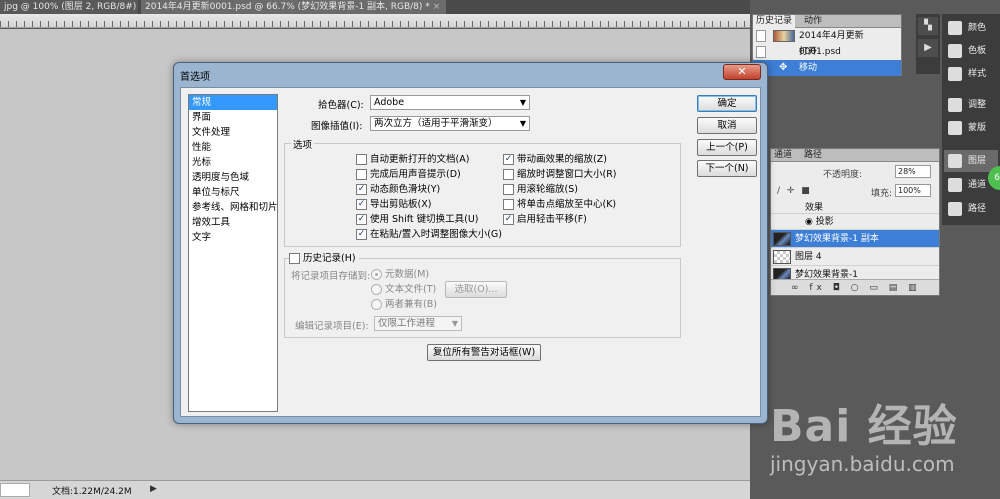 The width and height of the screenshot is (1000, 499). What do you see at coordinates (324, 258) in the screenshot?
I see `checkbox-history-log: 历史记录(H)` at bounding box center [324, 258].